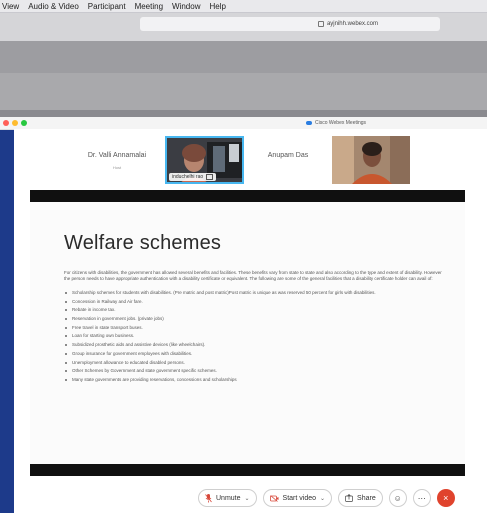  I want to click on menu-meeting: Meeting, so click(149, 6).